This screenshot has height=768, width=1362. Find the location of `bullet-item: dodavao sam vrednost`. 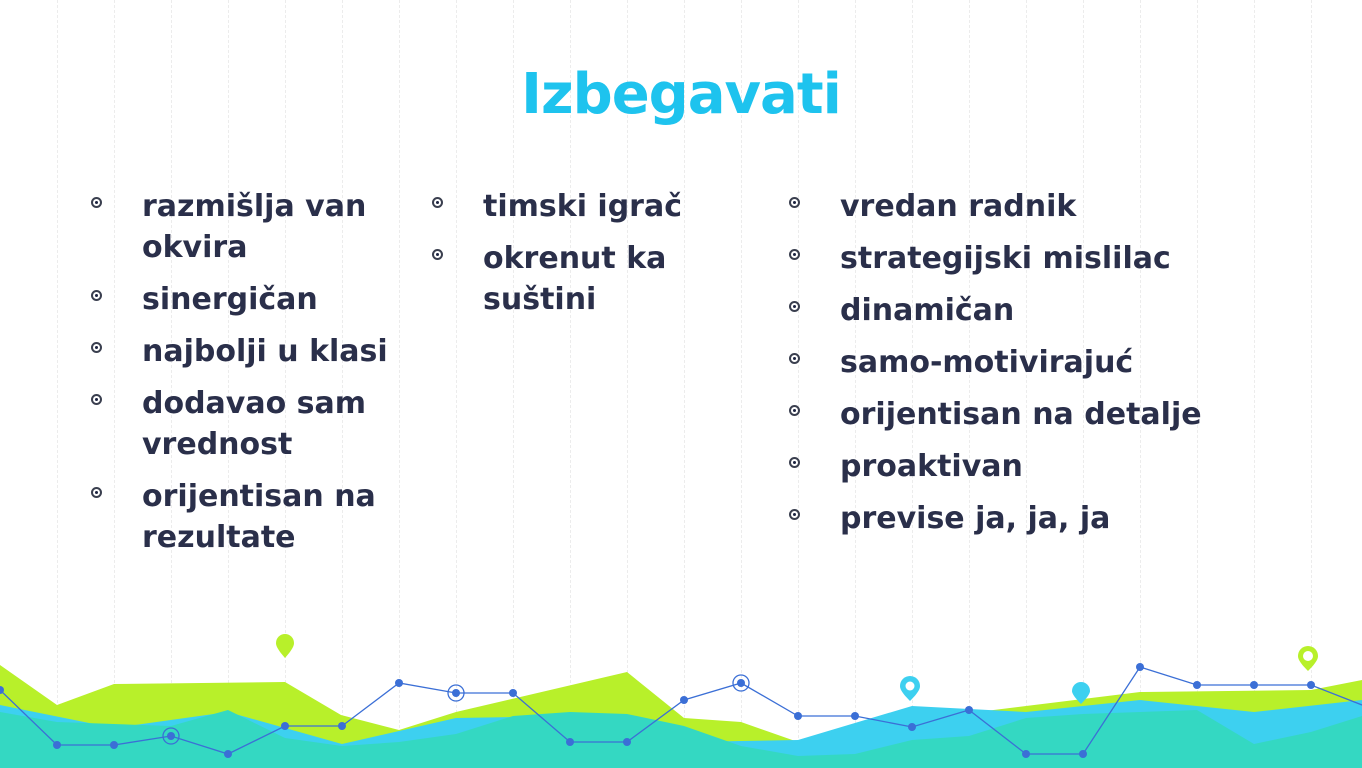

bullet-item: dodavao sam vrednost is located at coordinates (256, 424).